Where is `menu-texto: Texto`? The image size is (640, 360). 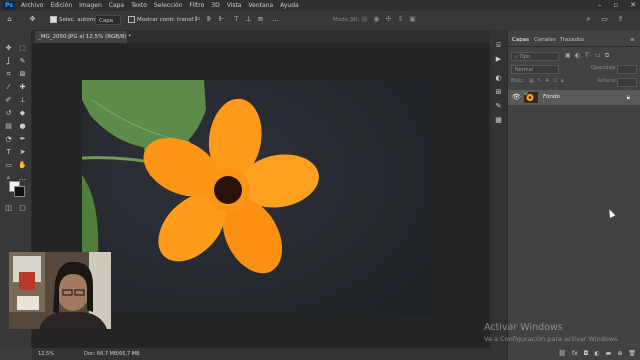 menu-texto: Texto is located at coordinates (139, 5).